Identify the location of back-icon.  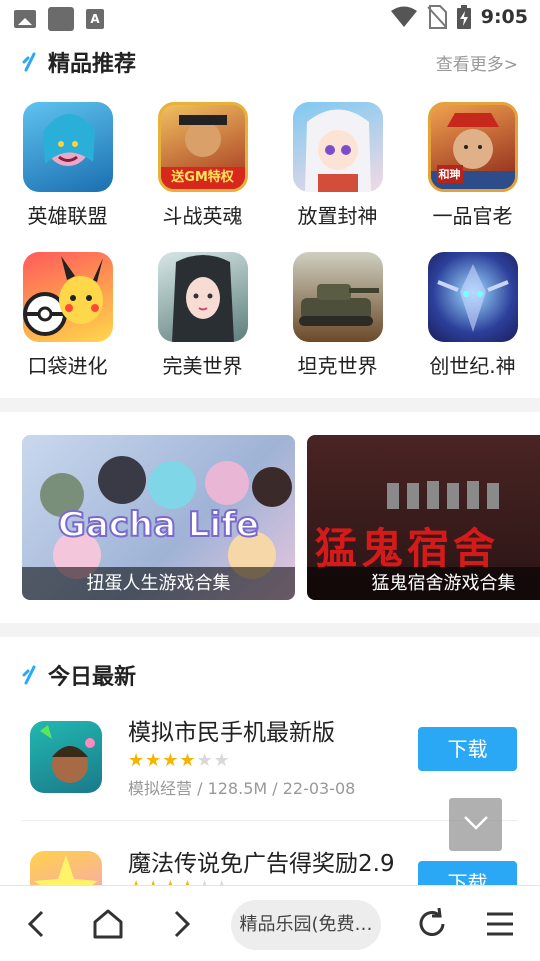
(38, 924).